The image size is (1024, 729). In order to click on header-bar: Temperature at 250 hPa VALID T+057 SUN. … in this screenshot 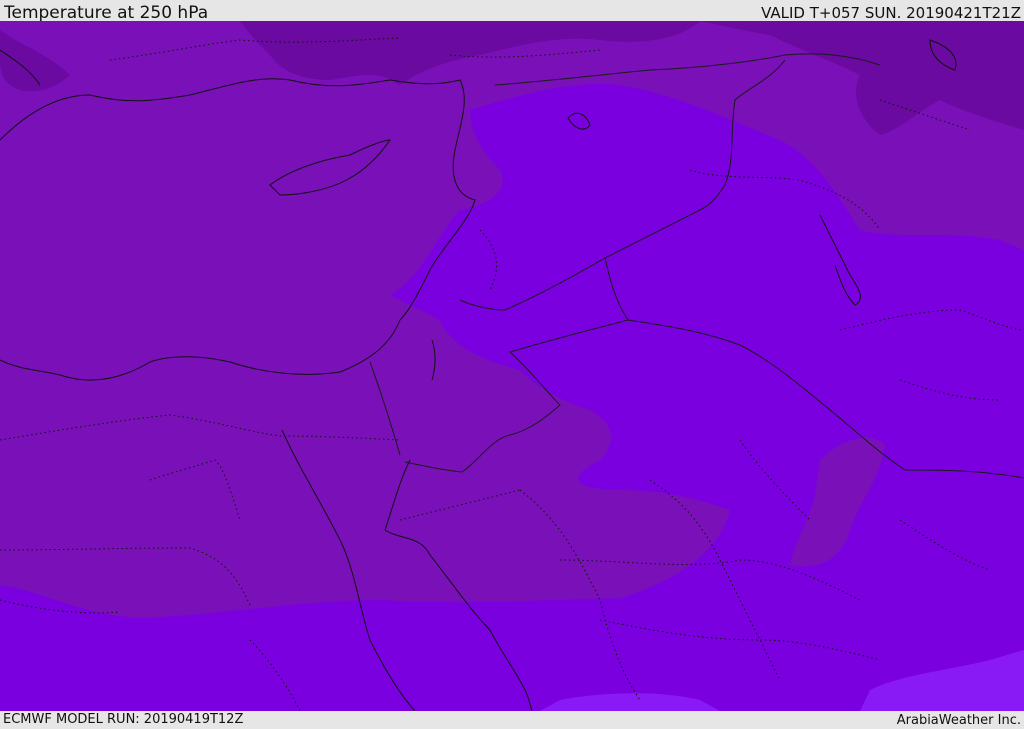, I will do `click(512, 11)`.